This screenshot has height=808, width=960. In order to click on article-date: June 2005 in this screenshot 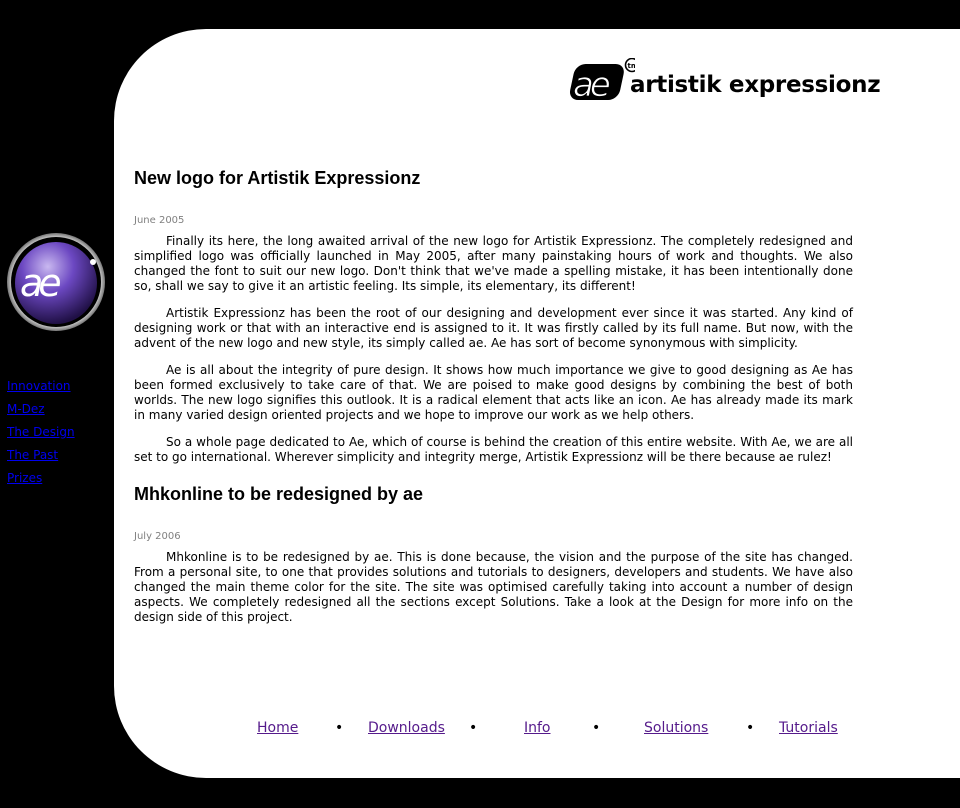, I will do `click(159, 220)`.